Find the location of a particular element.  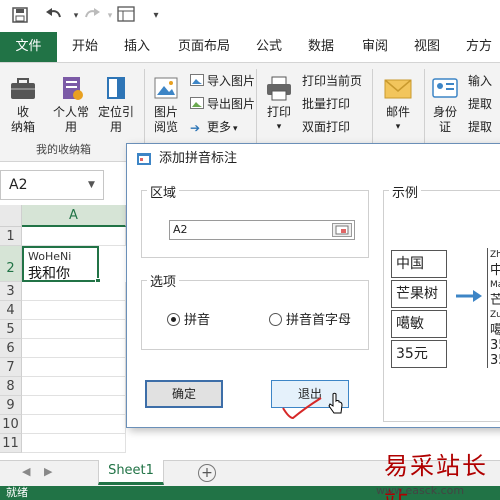

row-header: 4 is located at coordinates (11, 310).